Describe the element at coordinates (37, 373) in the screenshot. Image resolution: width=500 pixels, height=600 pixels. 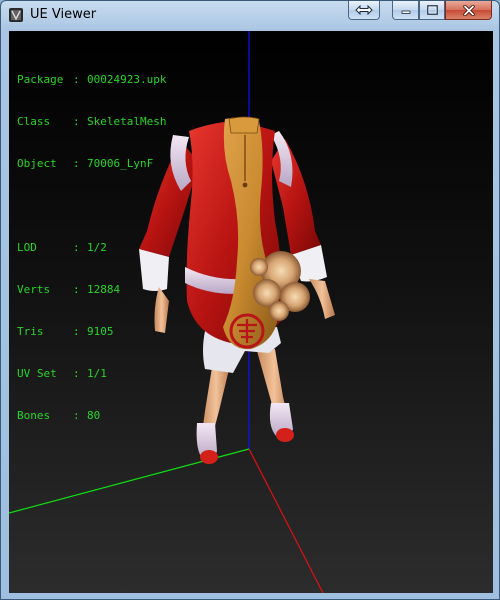
I see `info-label: UV Set` at that location.